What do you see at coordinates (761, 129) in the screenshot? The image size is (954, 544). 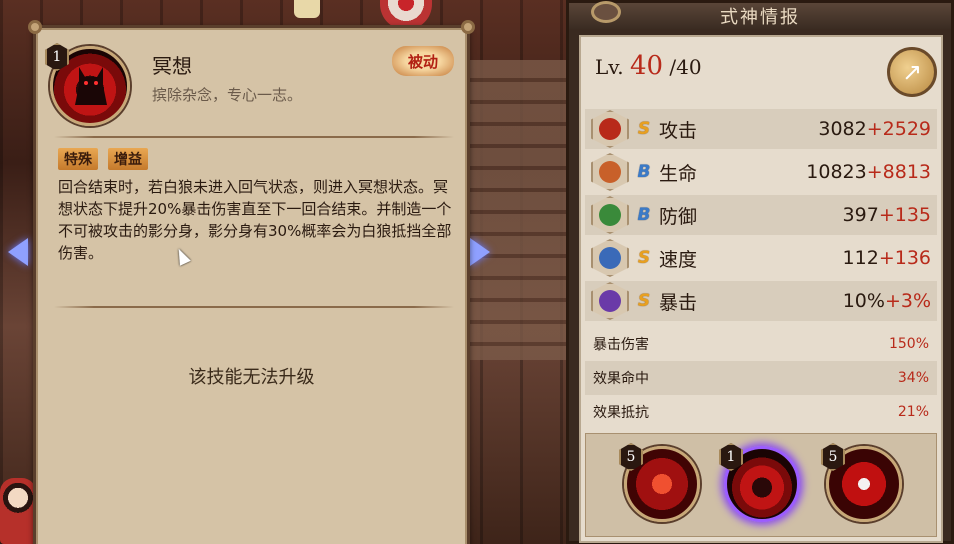 I see `stat-row-attack: S 攻击 3082+2529` at bounding box center [761, 129].